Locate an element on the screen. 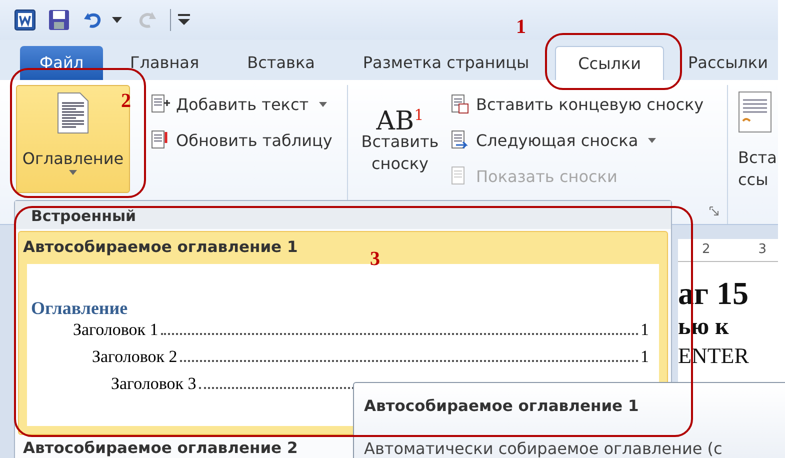  ribbon-tab: Рассылки is located at coordinates (728, 63).